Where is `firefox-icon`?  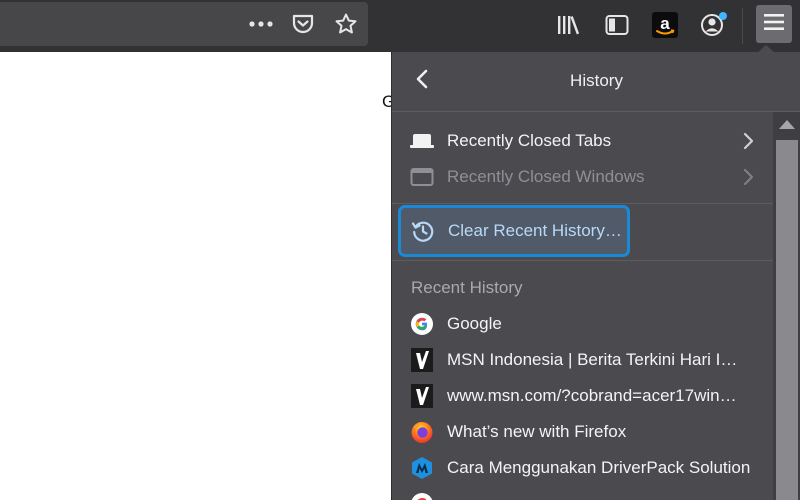 firefox-icon is located at coordinates (422, 432).